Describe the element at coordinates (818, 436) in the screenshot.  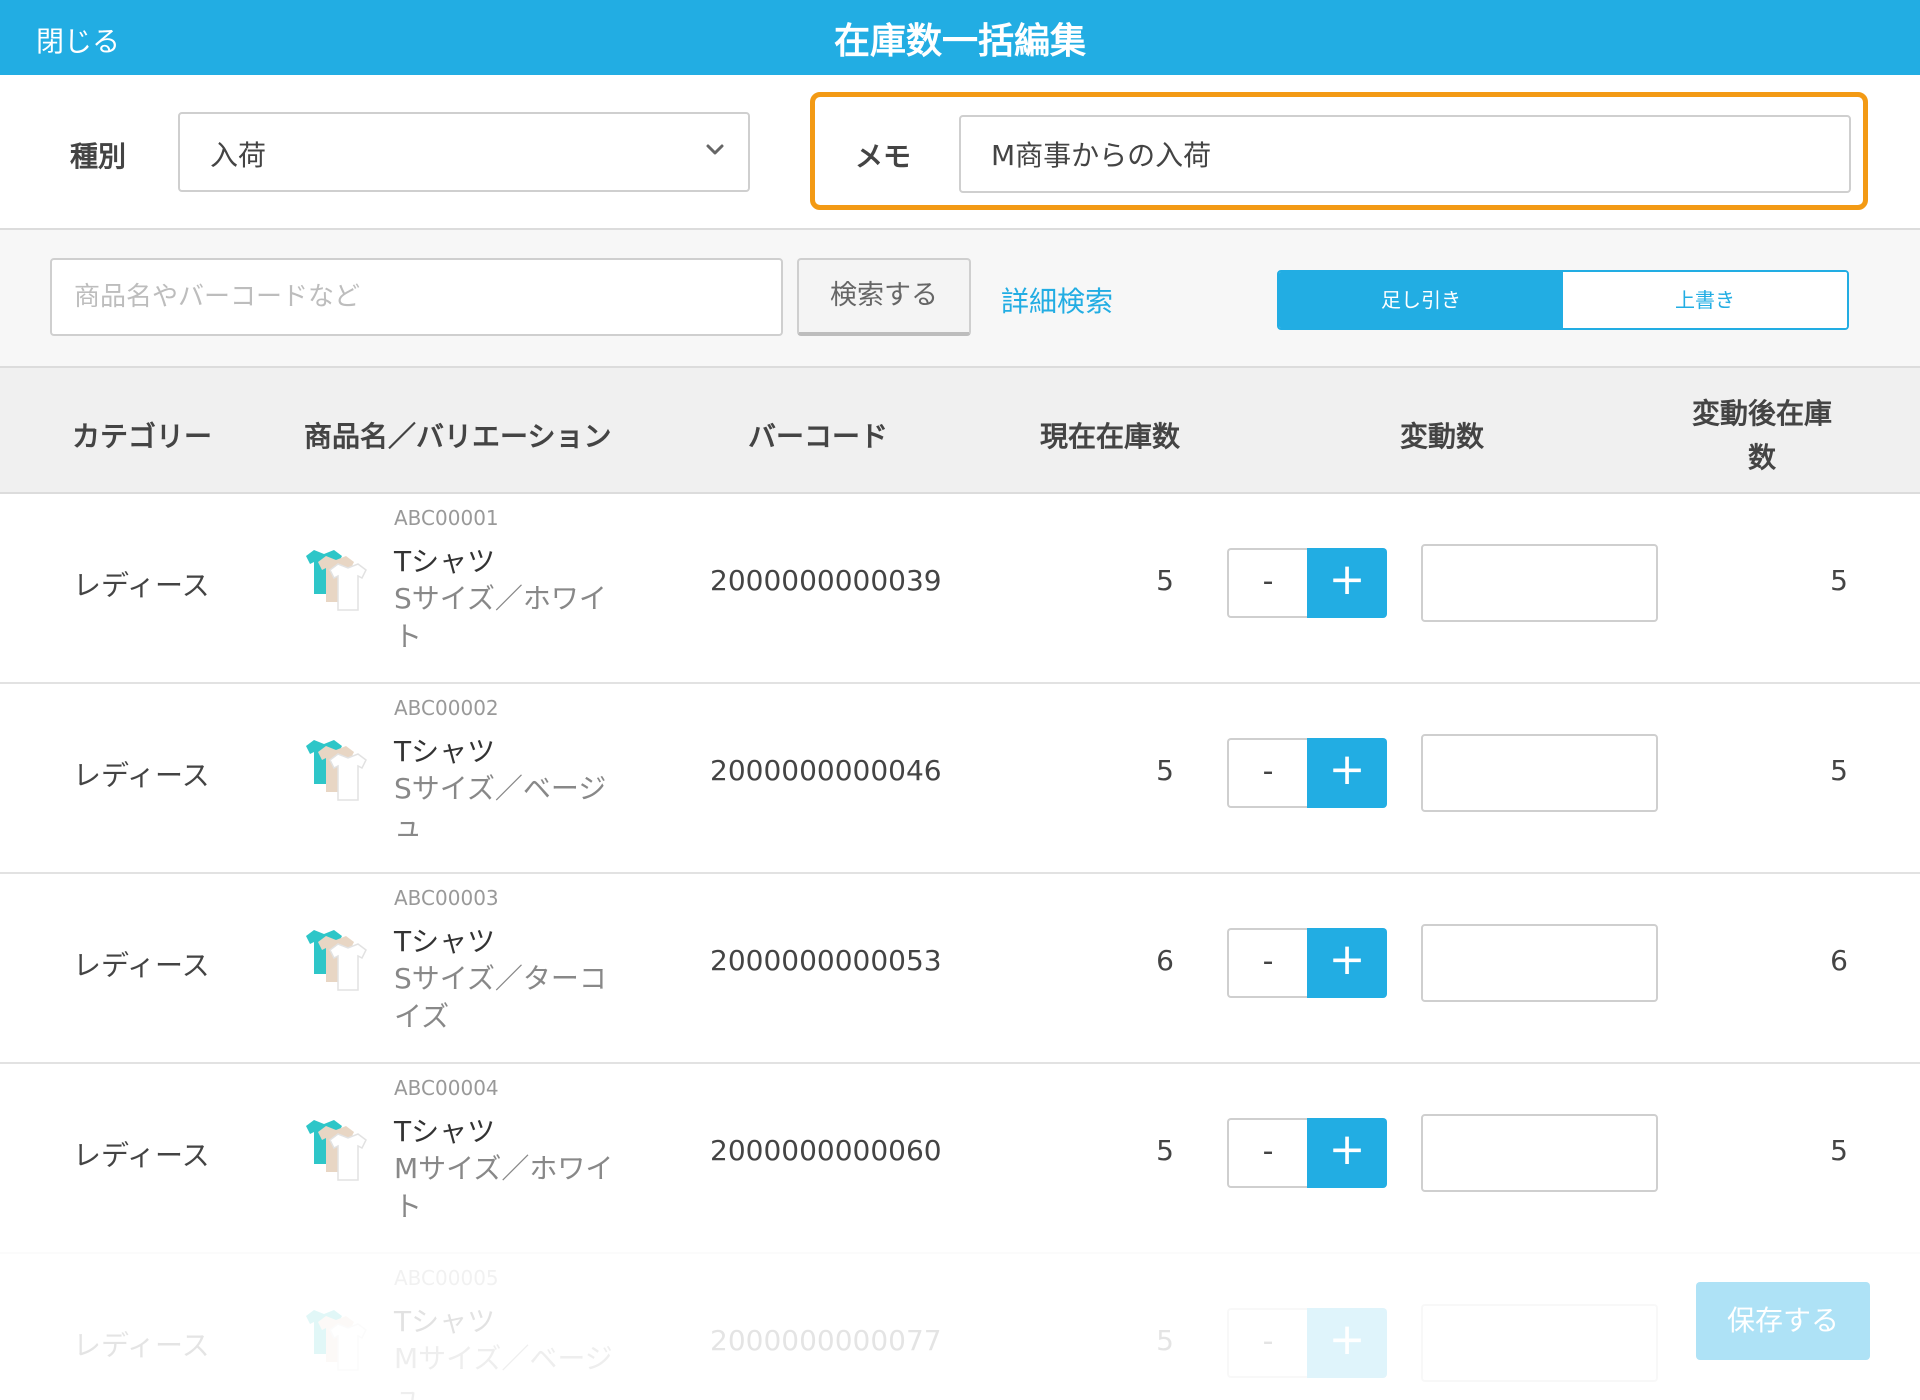
I see `header-barcode: バーコード` at that location.